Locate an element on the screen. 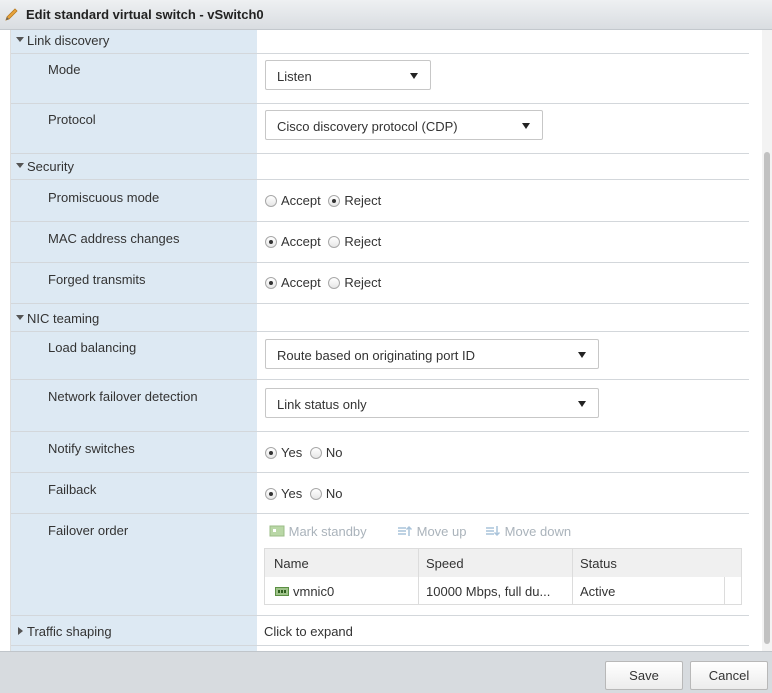 This screenshot has width=772, height=693. row-failback: Failback Yes No is located at coordinates (380, 493).